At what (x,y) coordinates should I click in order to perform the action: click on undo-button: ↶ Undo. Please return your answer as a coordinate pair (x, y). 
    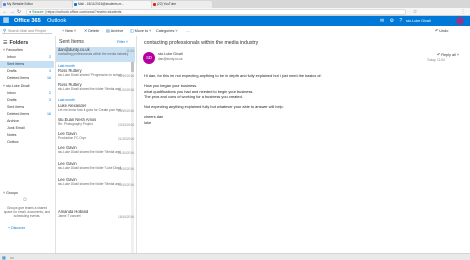
    Looking at the image, I should click on (441, 31).